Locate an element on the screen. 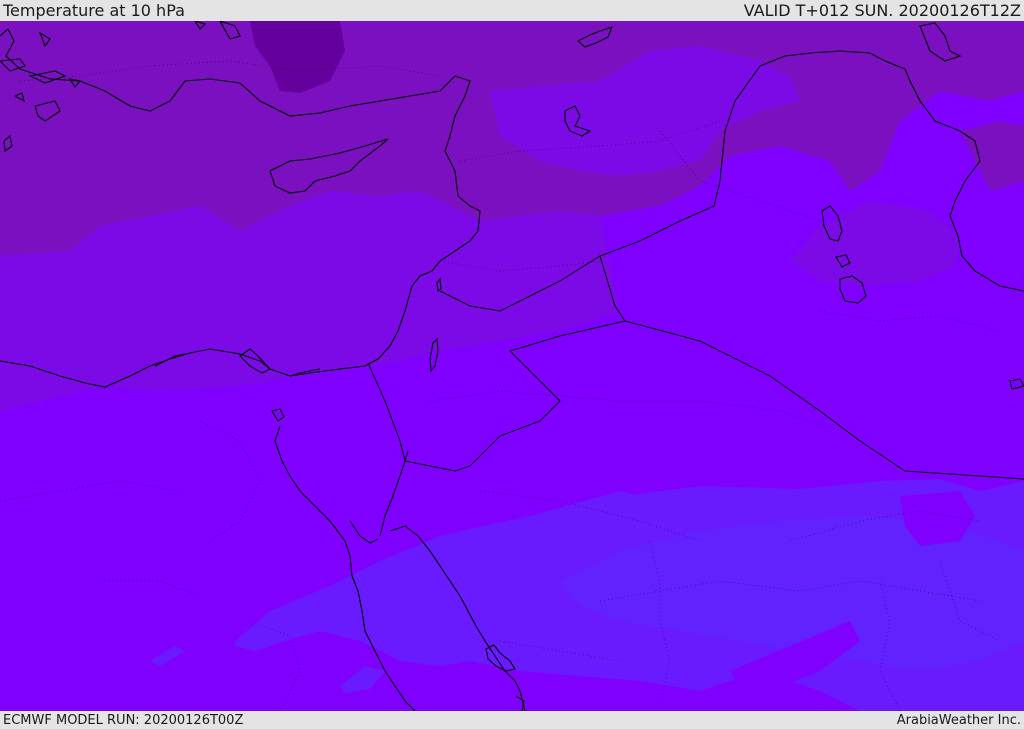 This screenshot has height=729, width=1024. model-run: ECMWF MODEL RUN: 20200126T00Z is located at coordinates (123, 720).